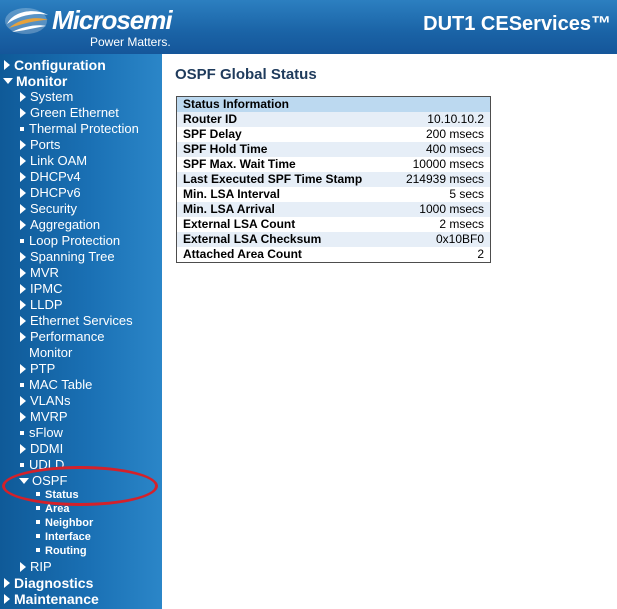  I want to click on table-row: Attached Area Count 2, so click(333, 254).